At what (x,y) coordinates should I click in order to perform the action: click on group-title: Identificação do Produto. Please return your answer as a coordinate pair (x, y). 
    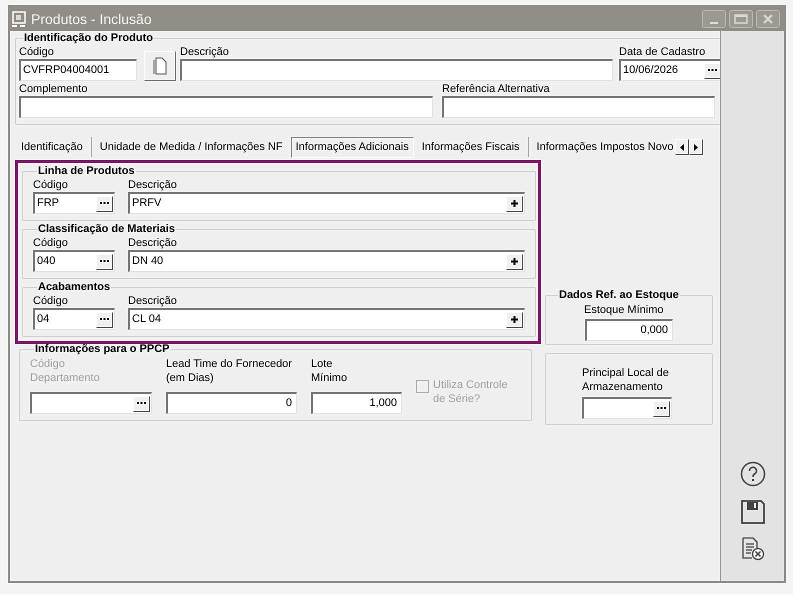
    Looking at the image, I should click on (88, 38).